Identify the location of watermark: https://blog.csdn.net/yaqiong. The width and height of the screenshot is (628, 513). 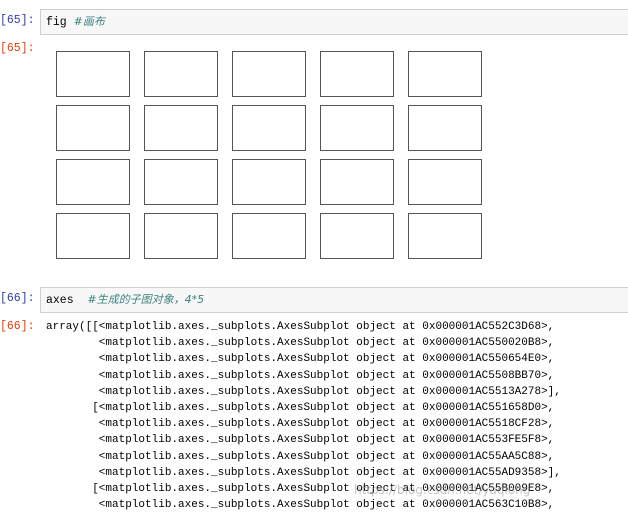
(442, 490).